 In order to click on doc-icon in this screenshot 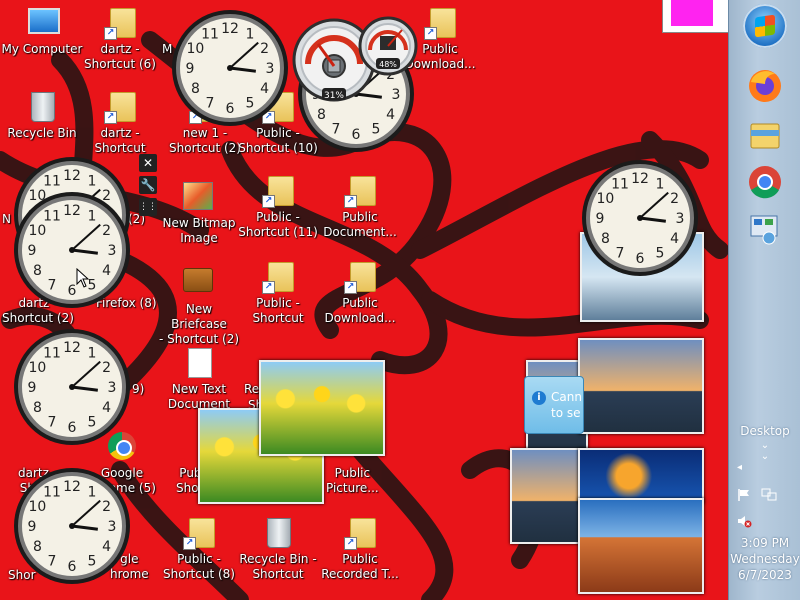, I will do `click(199, 364)`.